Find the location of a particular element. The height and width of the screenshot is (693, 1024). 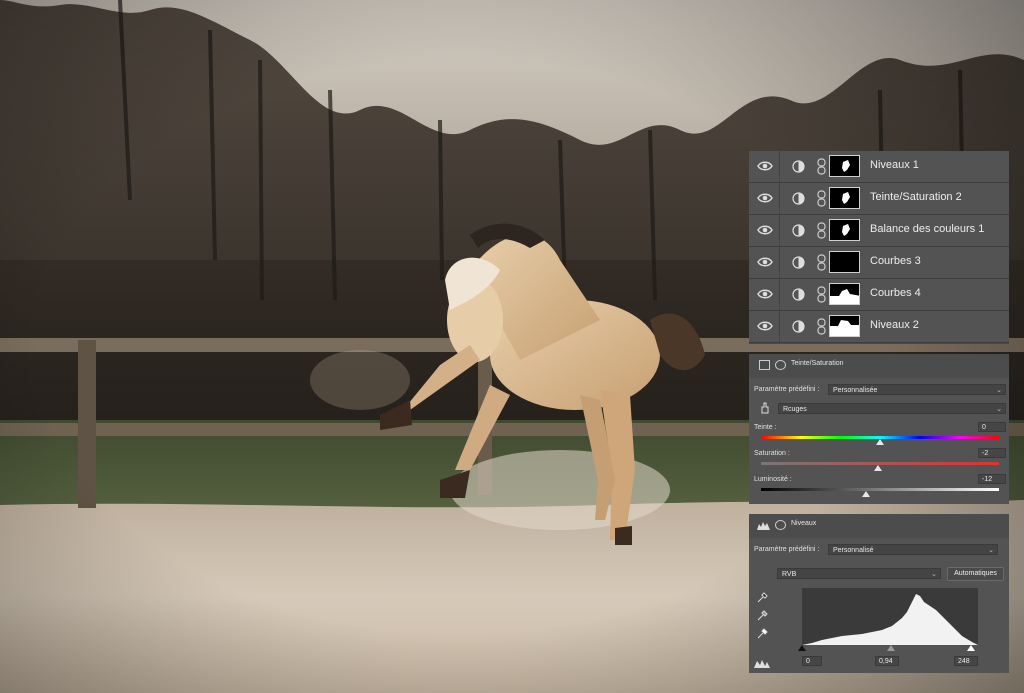

layer-row: Niveaux 1 is located at coordinates (879, 167).